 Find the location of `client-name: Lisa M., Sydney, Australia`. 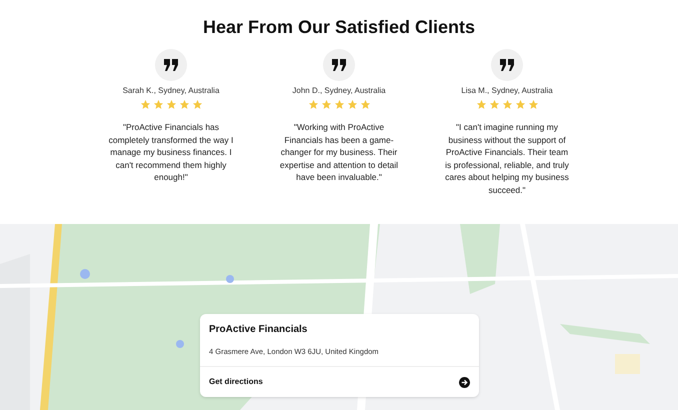

client-name: Lisa M., Sydney, Australia is located at coordinates (507, 91).